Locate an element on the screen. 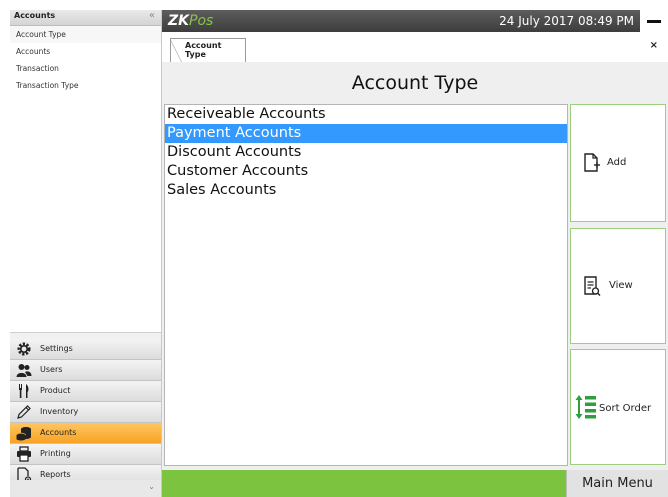 Image resolution: width=668 pixels, height=497 pixels. sidebar-title: Accounts is located at coordinates (35, 15).